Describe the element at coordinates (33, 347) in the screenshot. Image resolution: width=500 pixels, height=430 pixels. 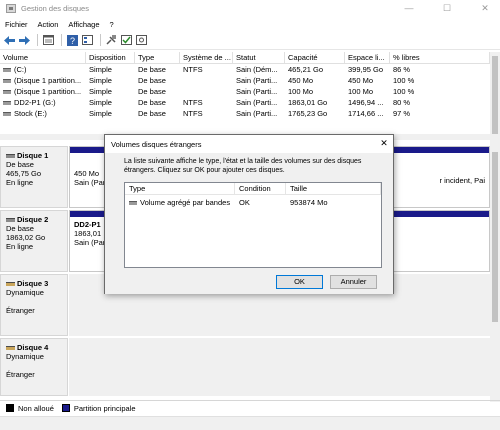
I see `disk-name: Disque 4` at that location.